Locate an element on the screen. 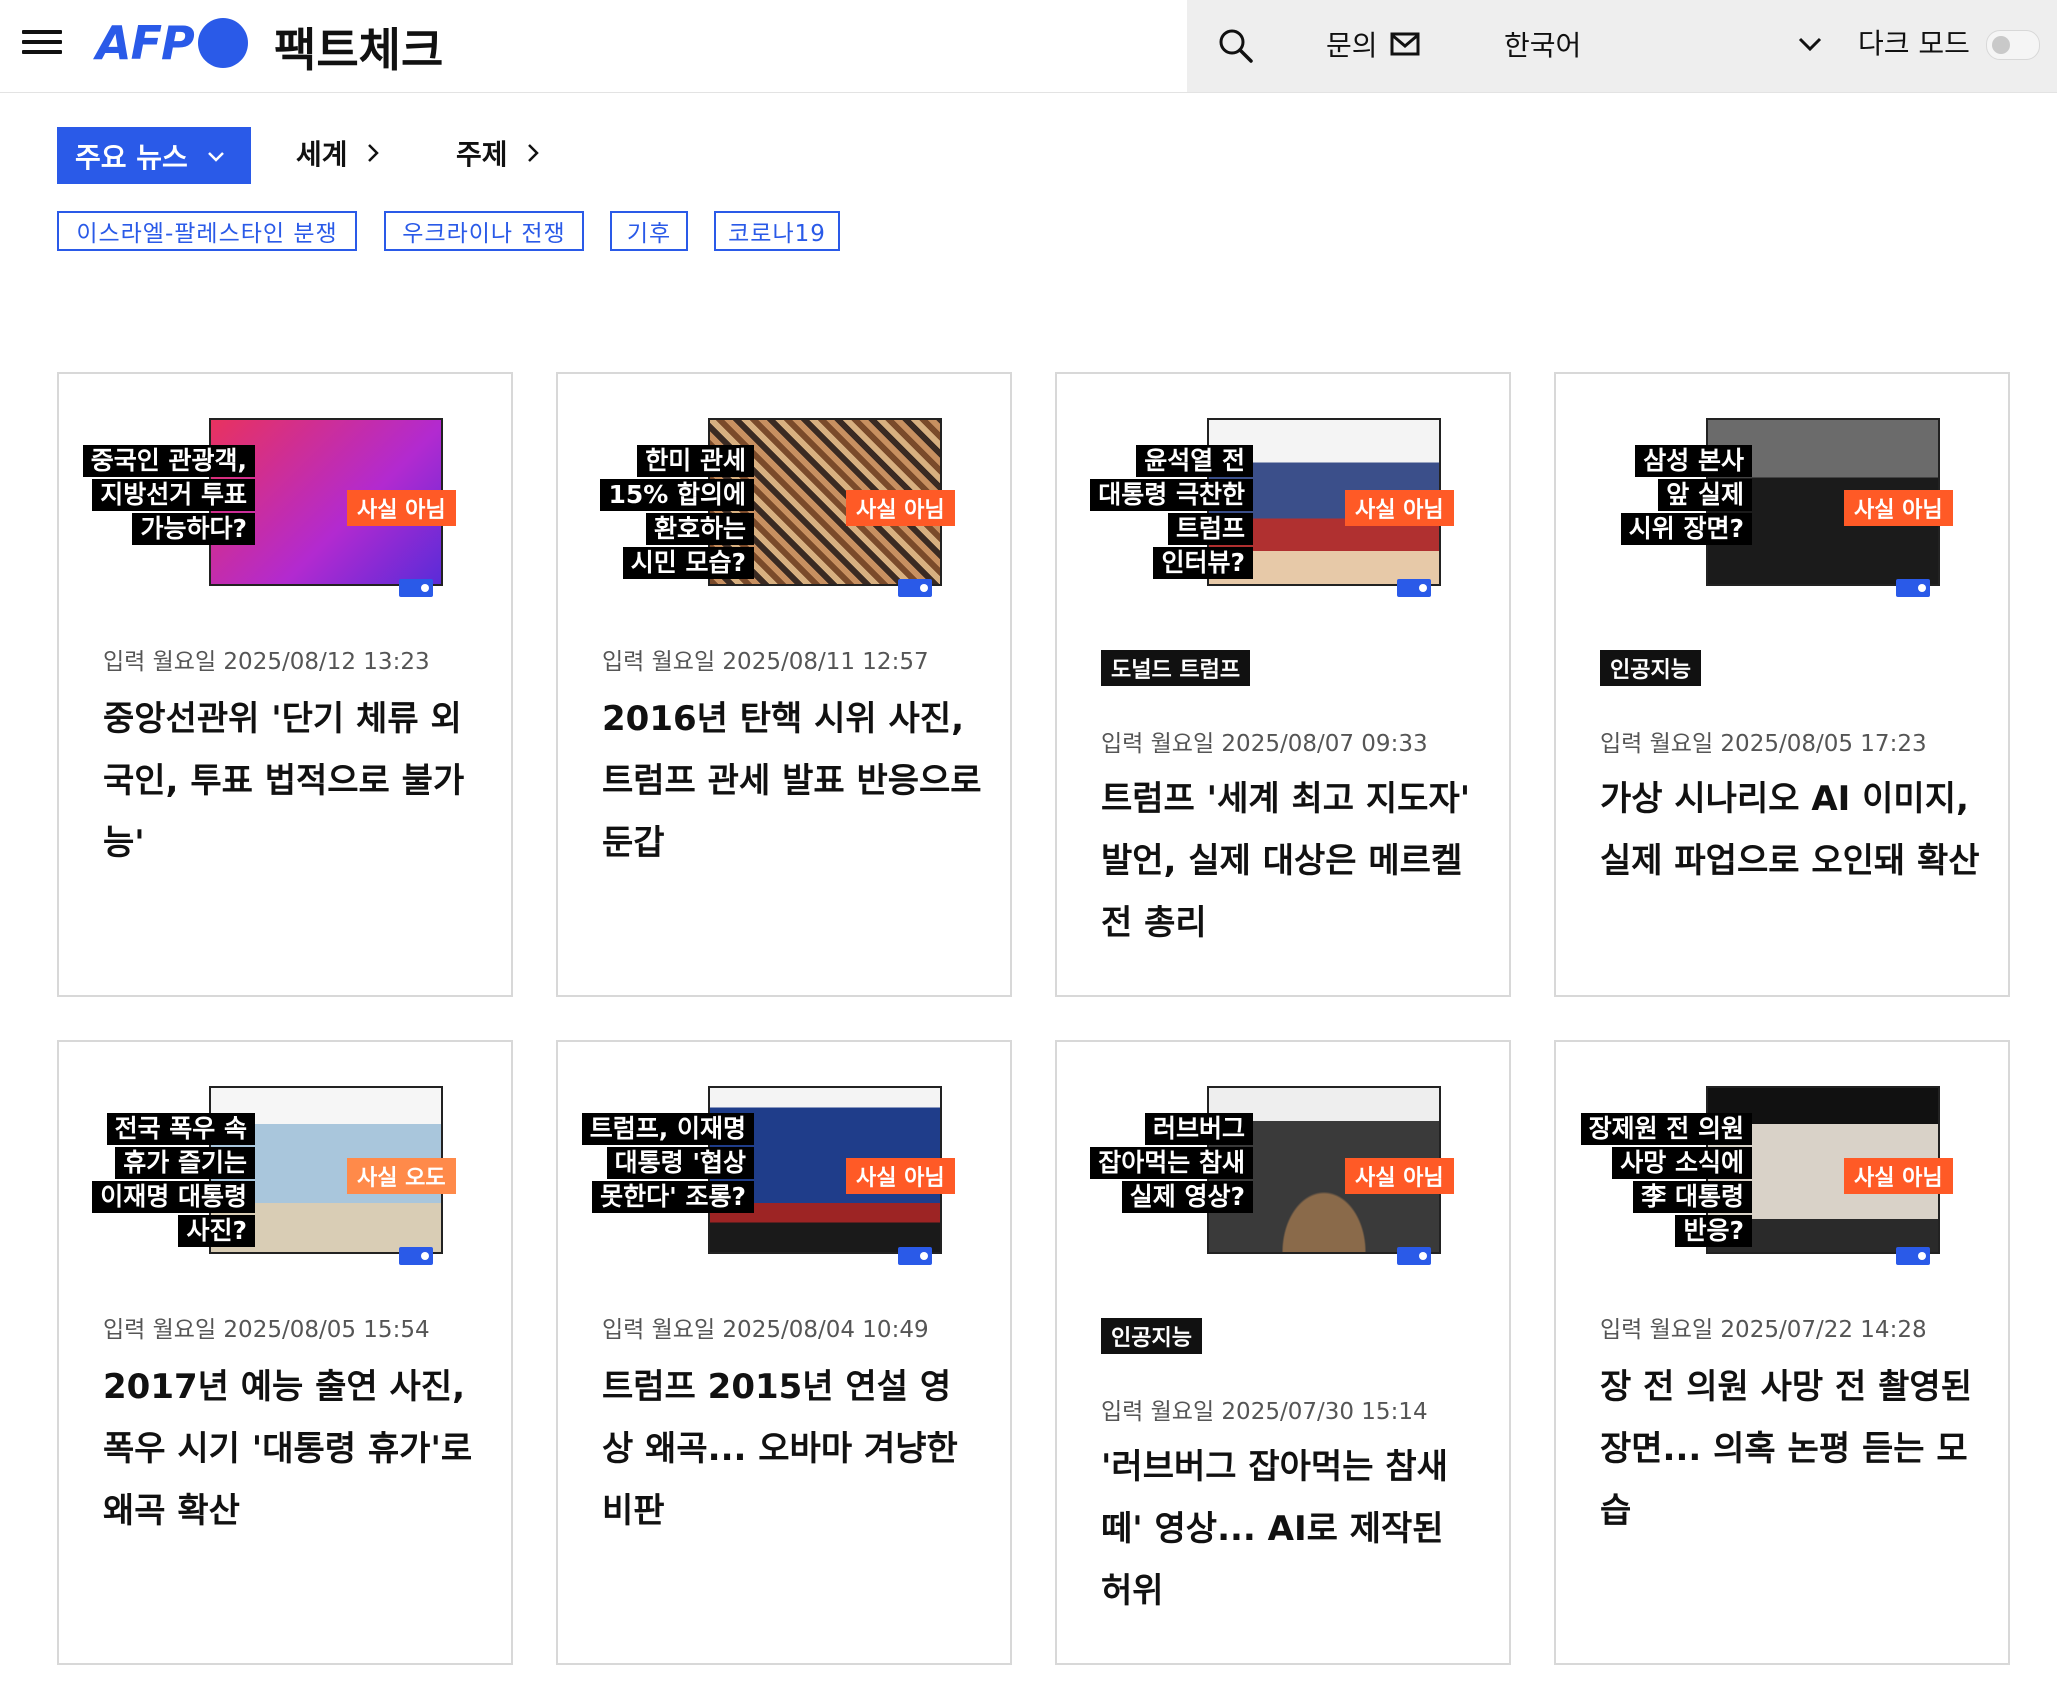  nav-link-topics: 주제 is located at coordinates (498, 153).